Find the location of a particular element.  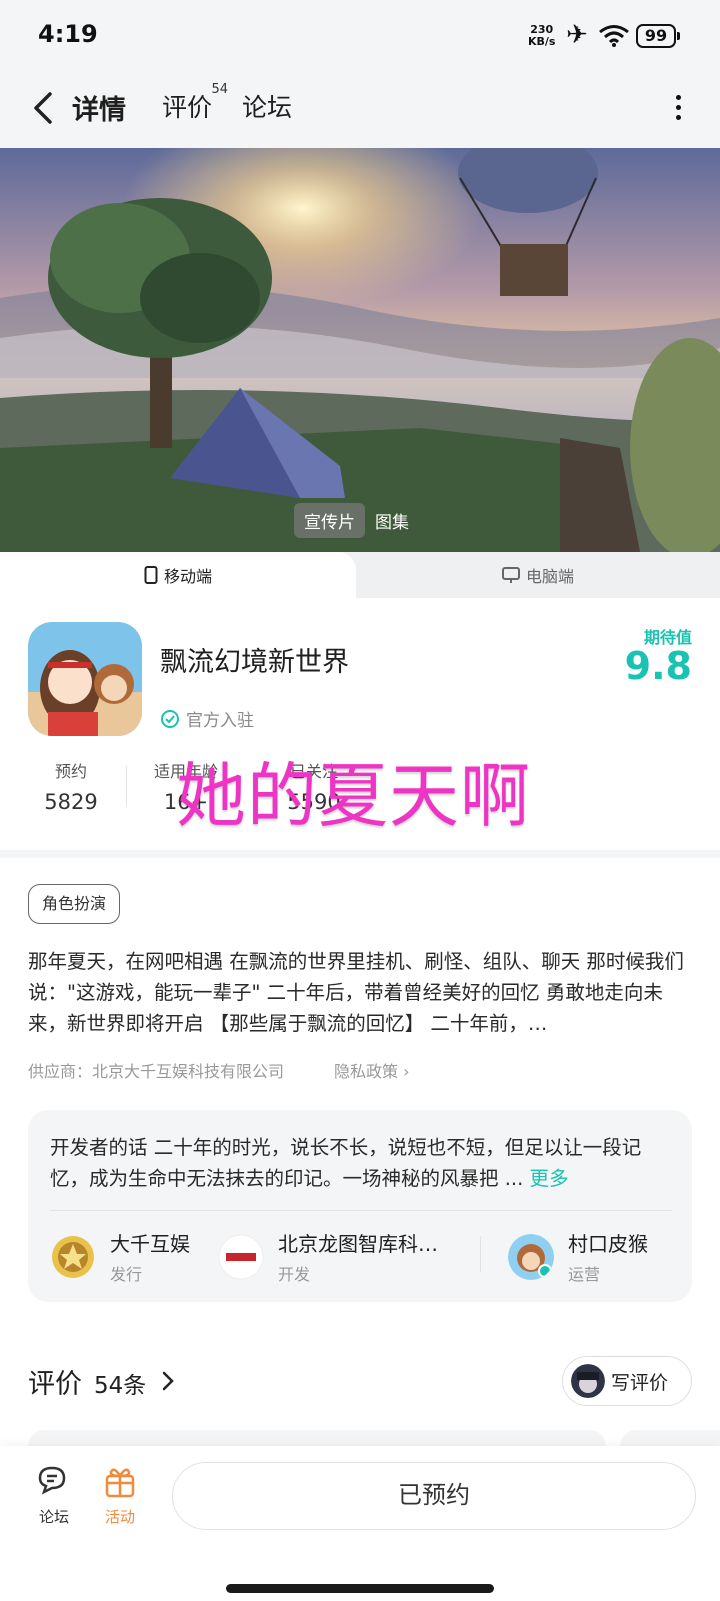

airplane-icon: ✈ is located at coordinates (577, 35).